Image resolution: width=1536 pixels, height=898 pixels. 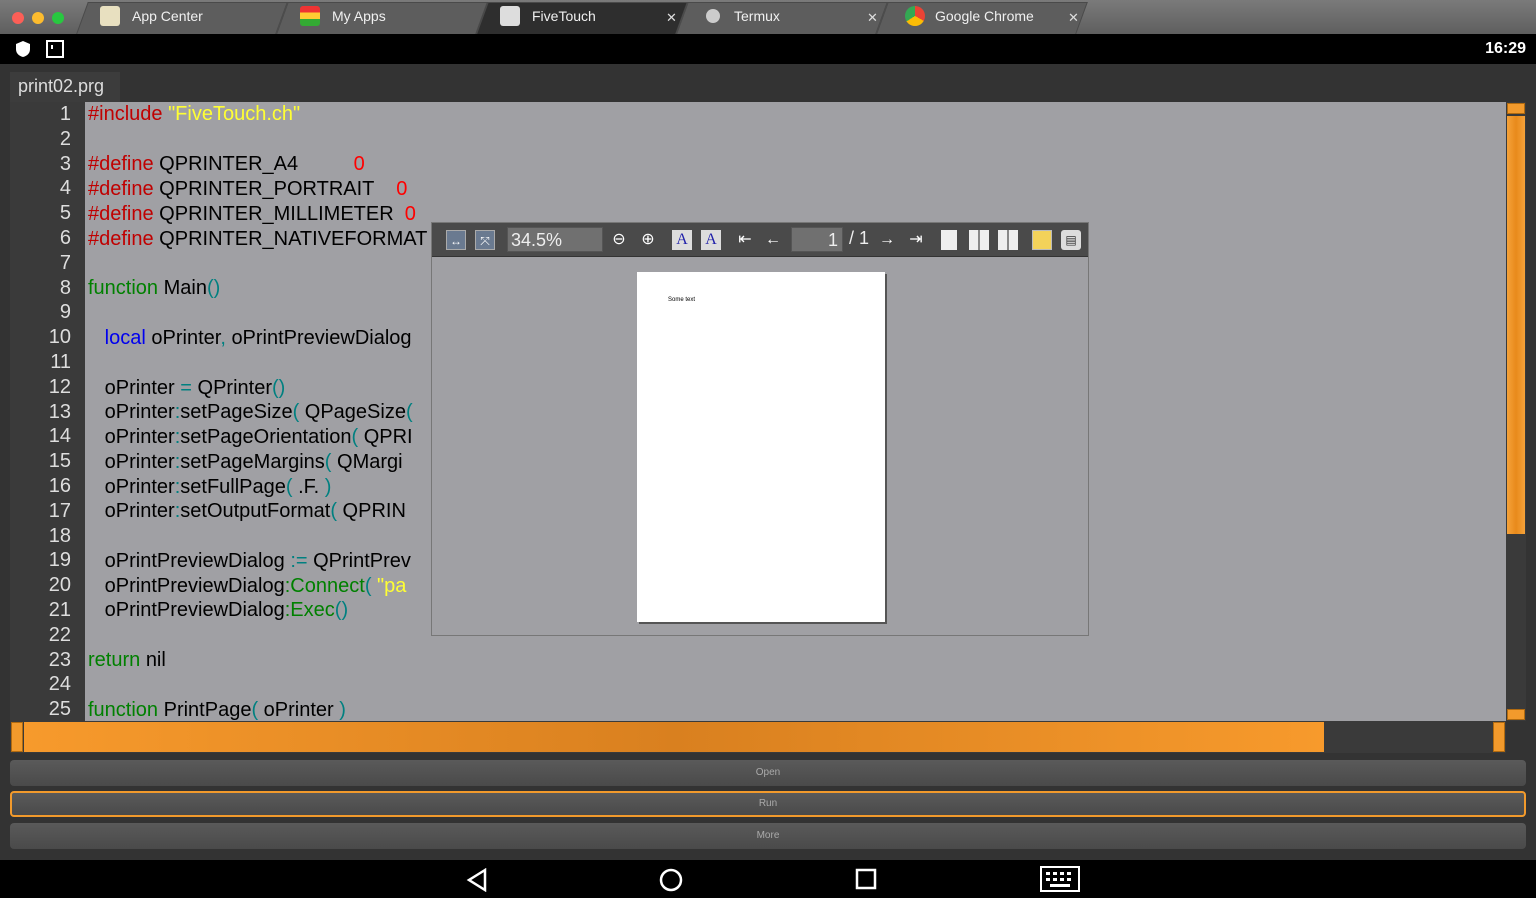 I want to click on line-number: 11, so click(x=60, y=362).